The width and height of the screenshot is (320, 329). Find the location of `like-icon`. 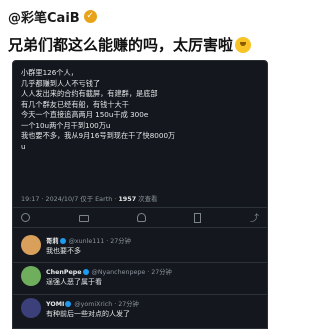

like-icon is located at coordinates (141, 217).